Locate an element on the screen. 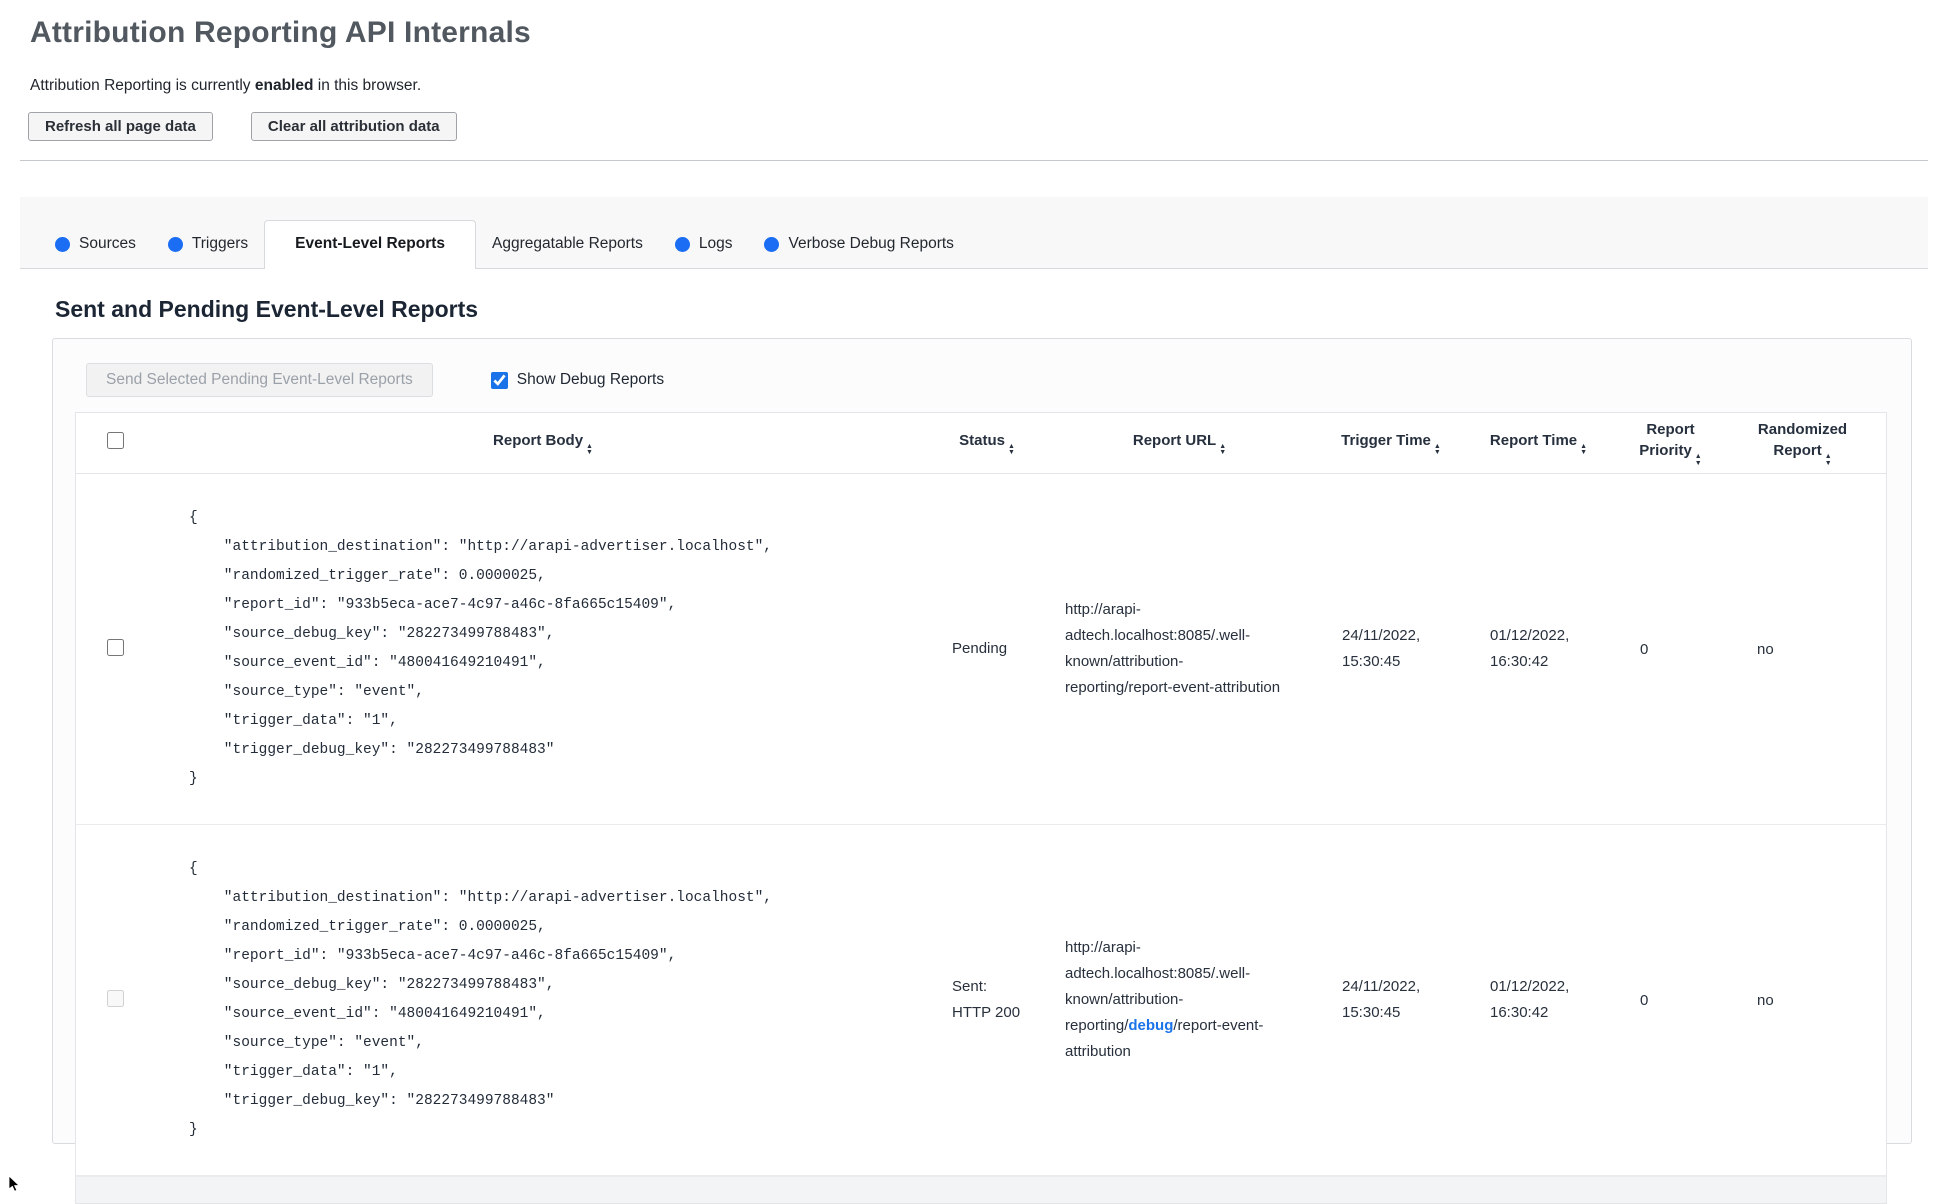 This screenshot has height=1204, width=1948. show-debug-label: Show Debug Reports is located at coordinates (590, 379).